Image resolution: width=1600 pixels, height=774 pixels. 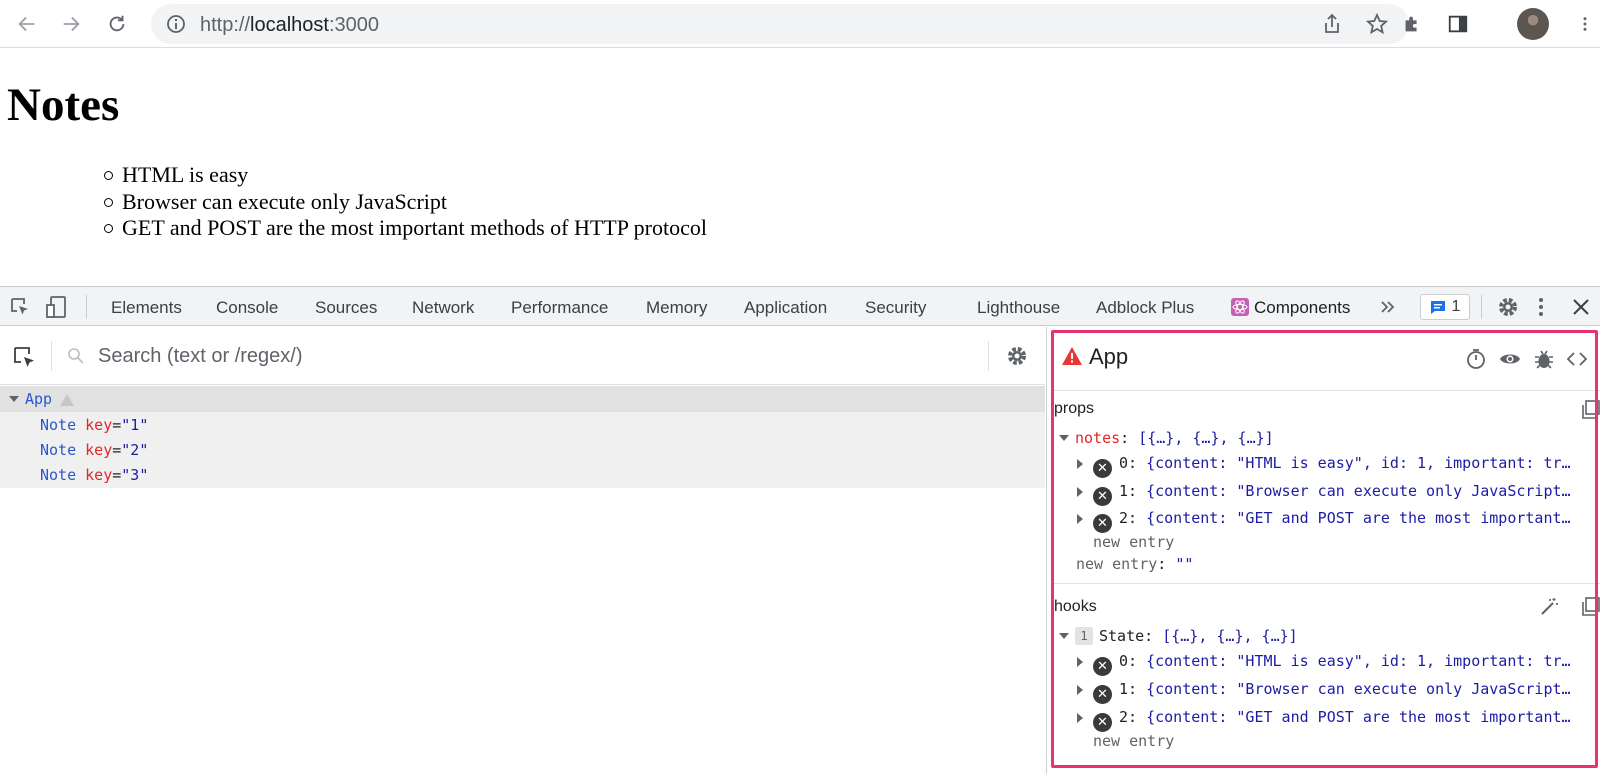 What do you see at coordinates (1456, 306) in the screenshot?
I see `issues-count: 1` at bounding box center [1456, 306].